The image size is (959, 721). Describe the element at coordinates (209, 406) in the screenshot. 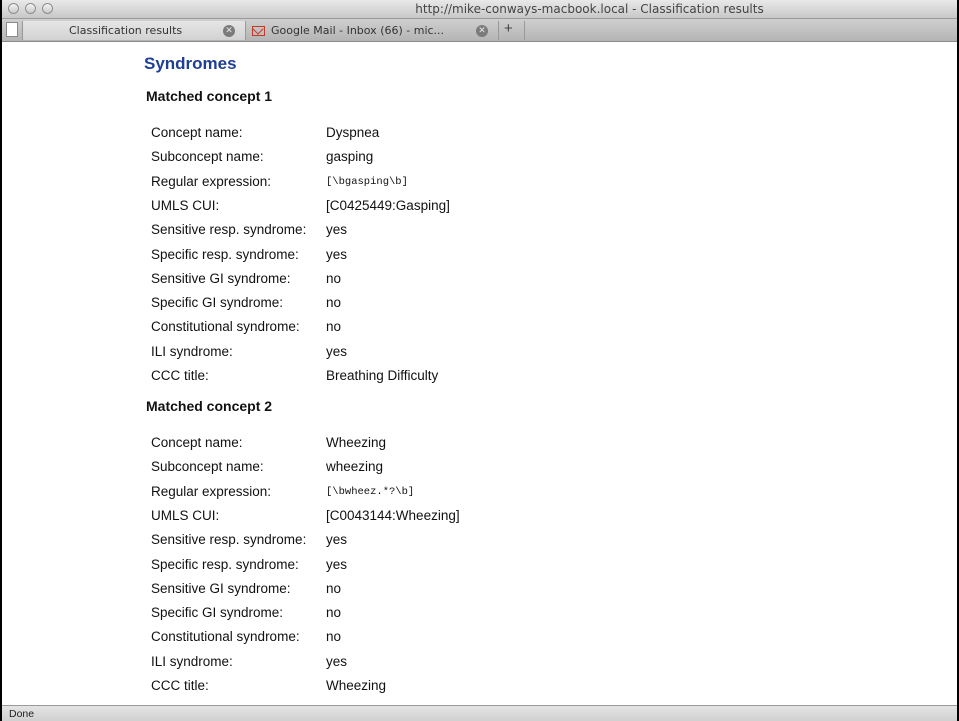

I see `concept-title: Matched concept 2` at that location.